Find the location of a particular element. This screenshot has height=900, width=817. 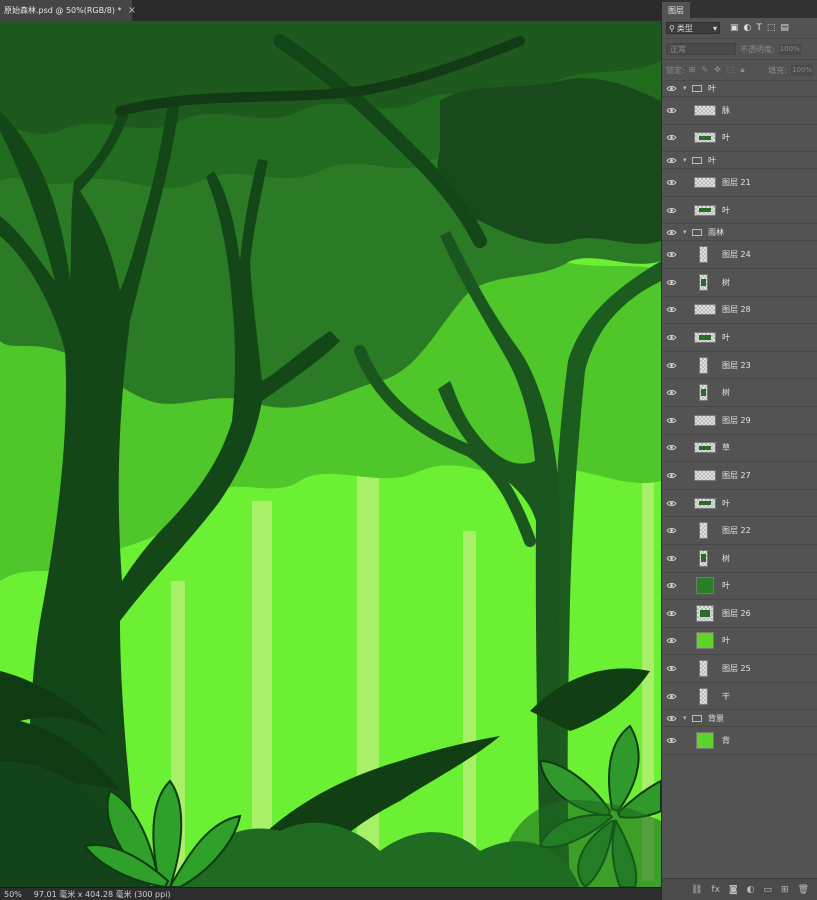

document-size: 97.01 毫米 x 404.28 毫米 (300 ppi) is located at coordinates (102, 894).